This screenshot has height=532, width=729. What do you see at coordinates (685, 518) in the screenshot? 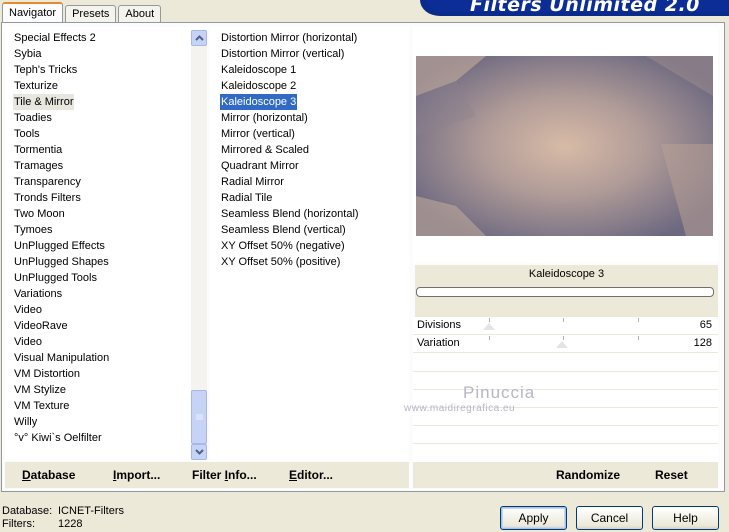
I see `help-button: Help` at bounding box center [685, 518].